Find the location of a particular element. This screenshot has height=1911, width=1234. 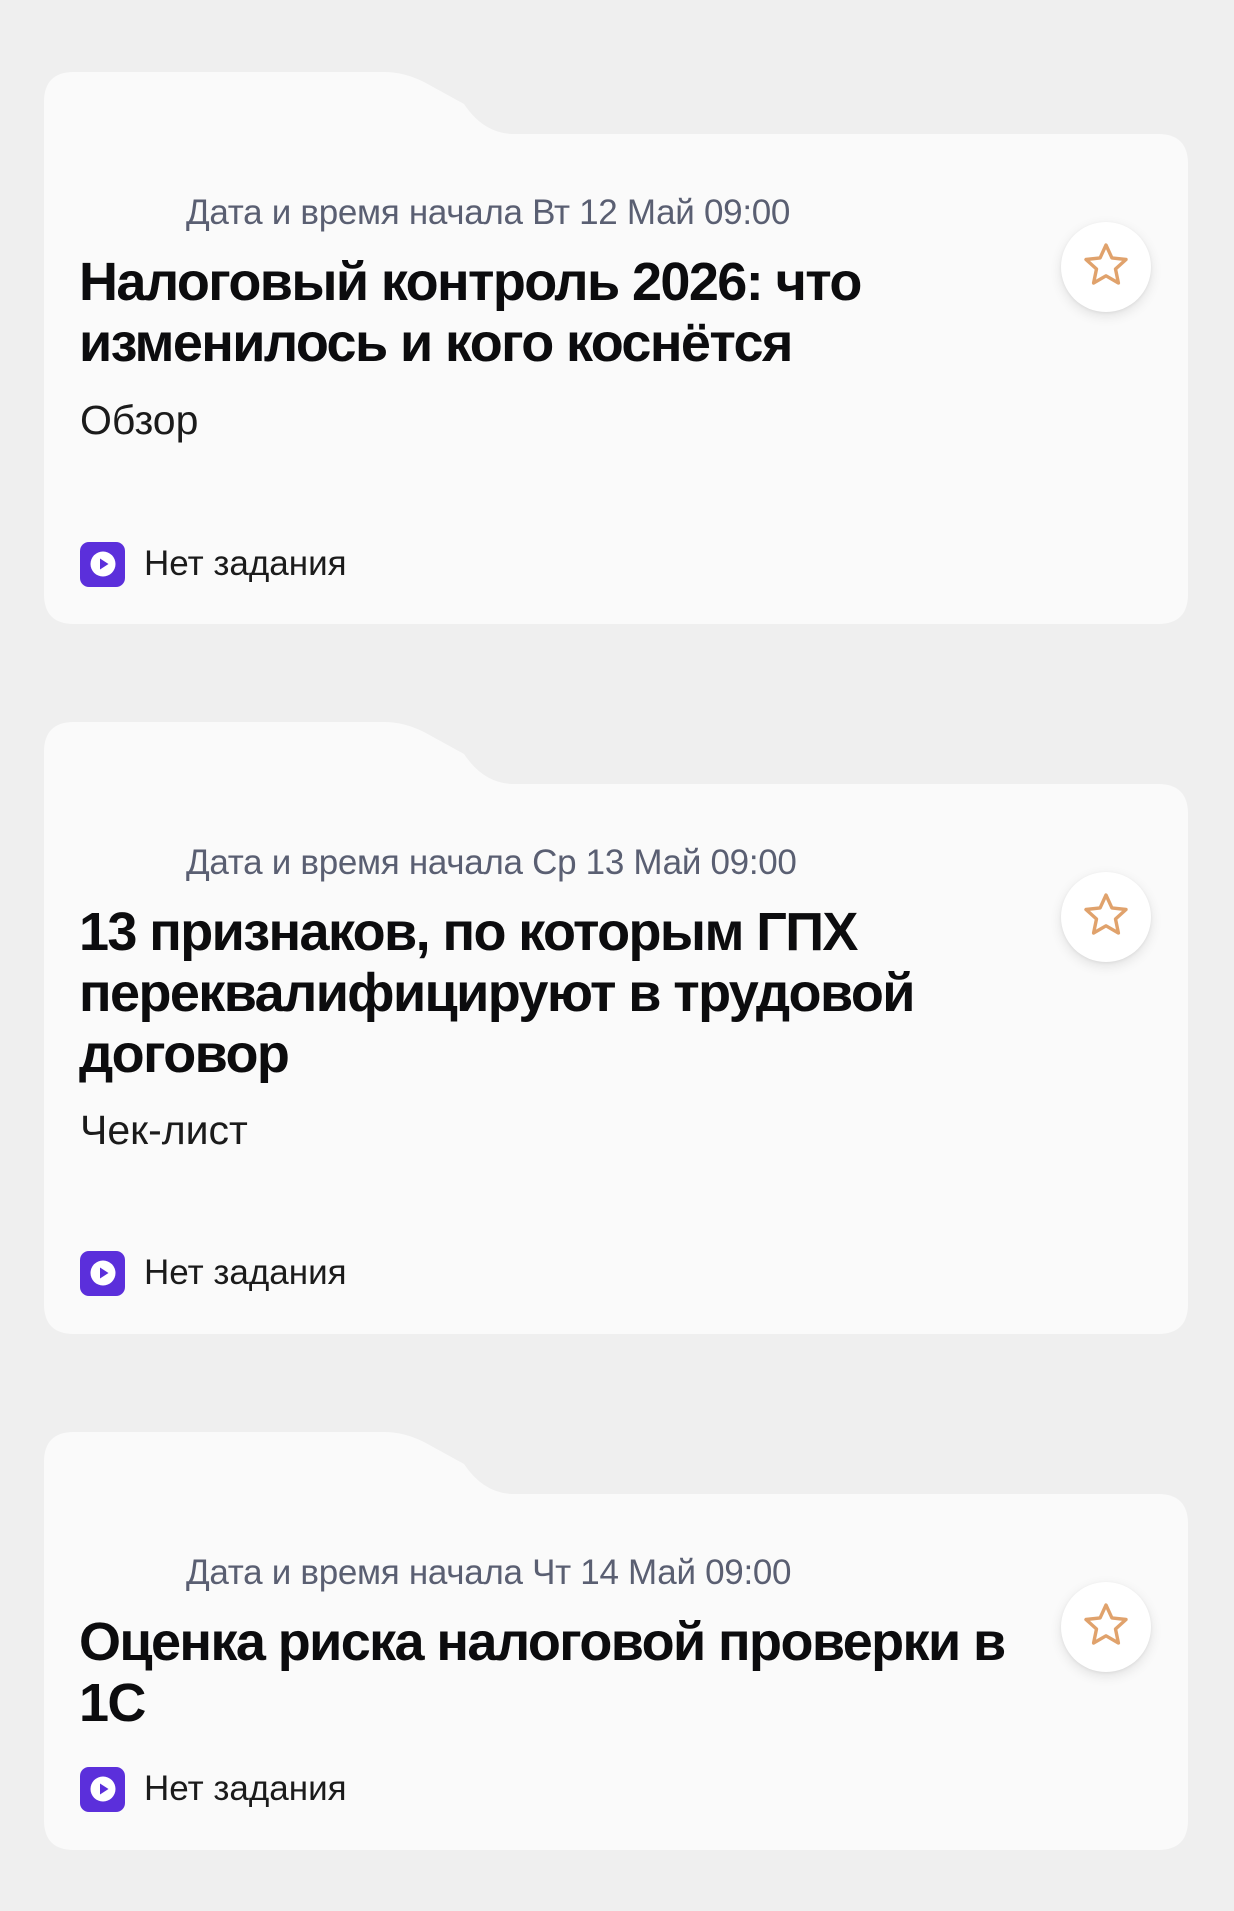

event-title: Оценка риска налоговой проверки в 1С is located at coordinates (549, 1673).